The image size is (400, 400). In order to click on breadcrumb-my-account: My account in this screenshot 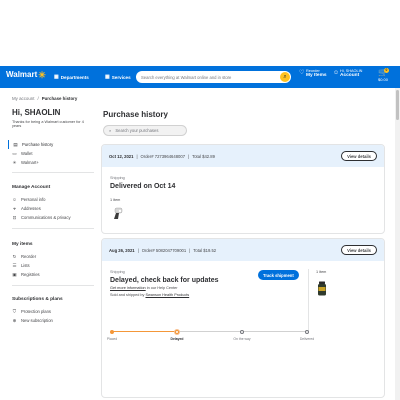, I will do `click(23, 98)`.